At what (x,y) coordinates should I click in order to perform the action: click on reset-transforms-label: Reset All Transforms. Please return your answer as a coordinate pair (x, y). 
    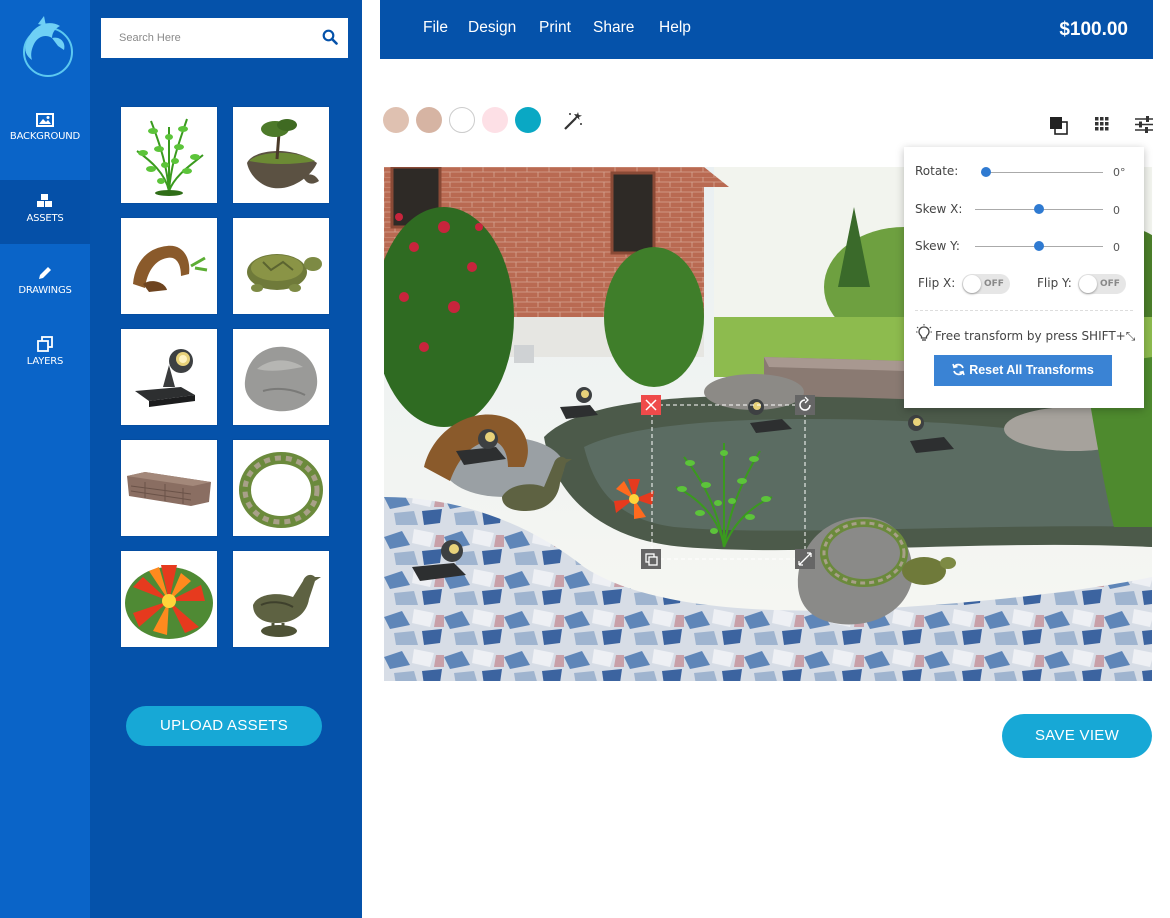
    Looking at the image, I should click on (1031, 370).